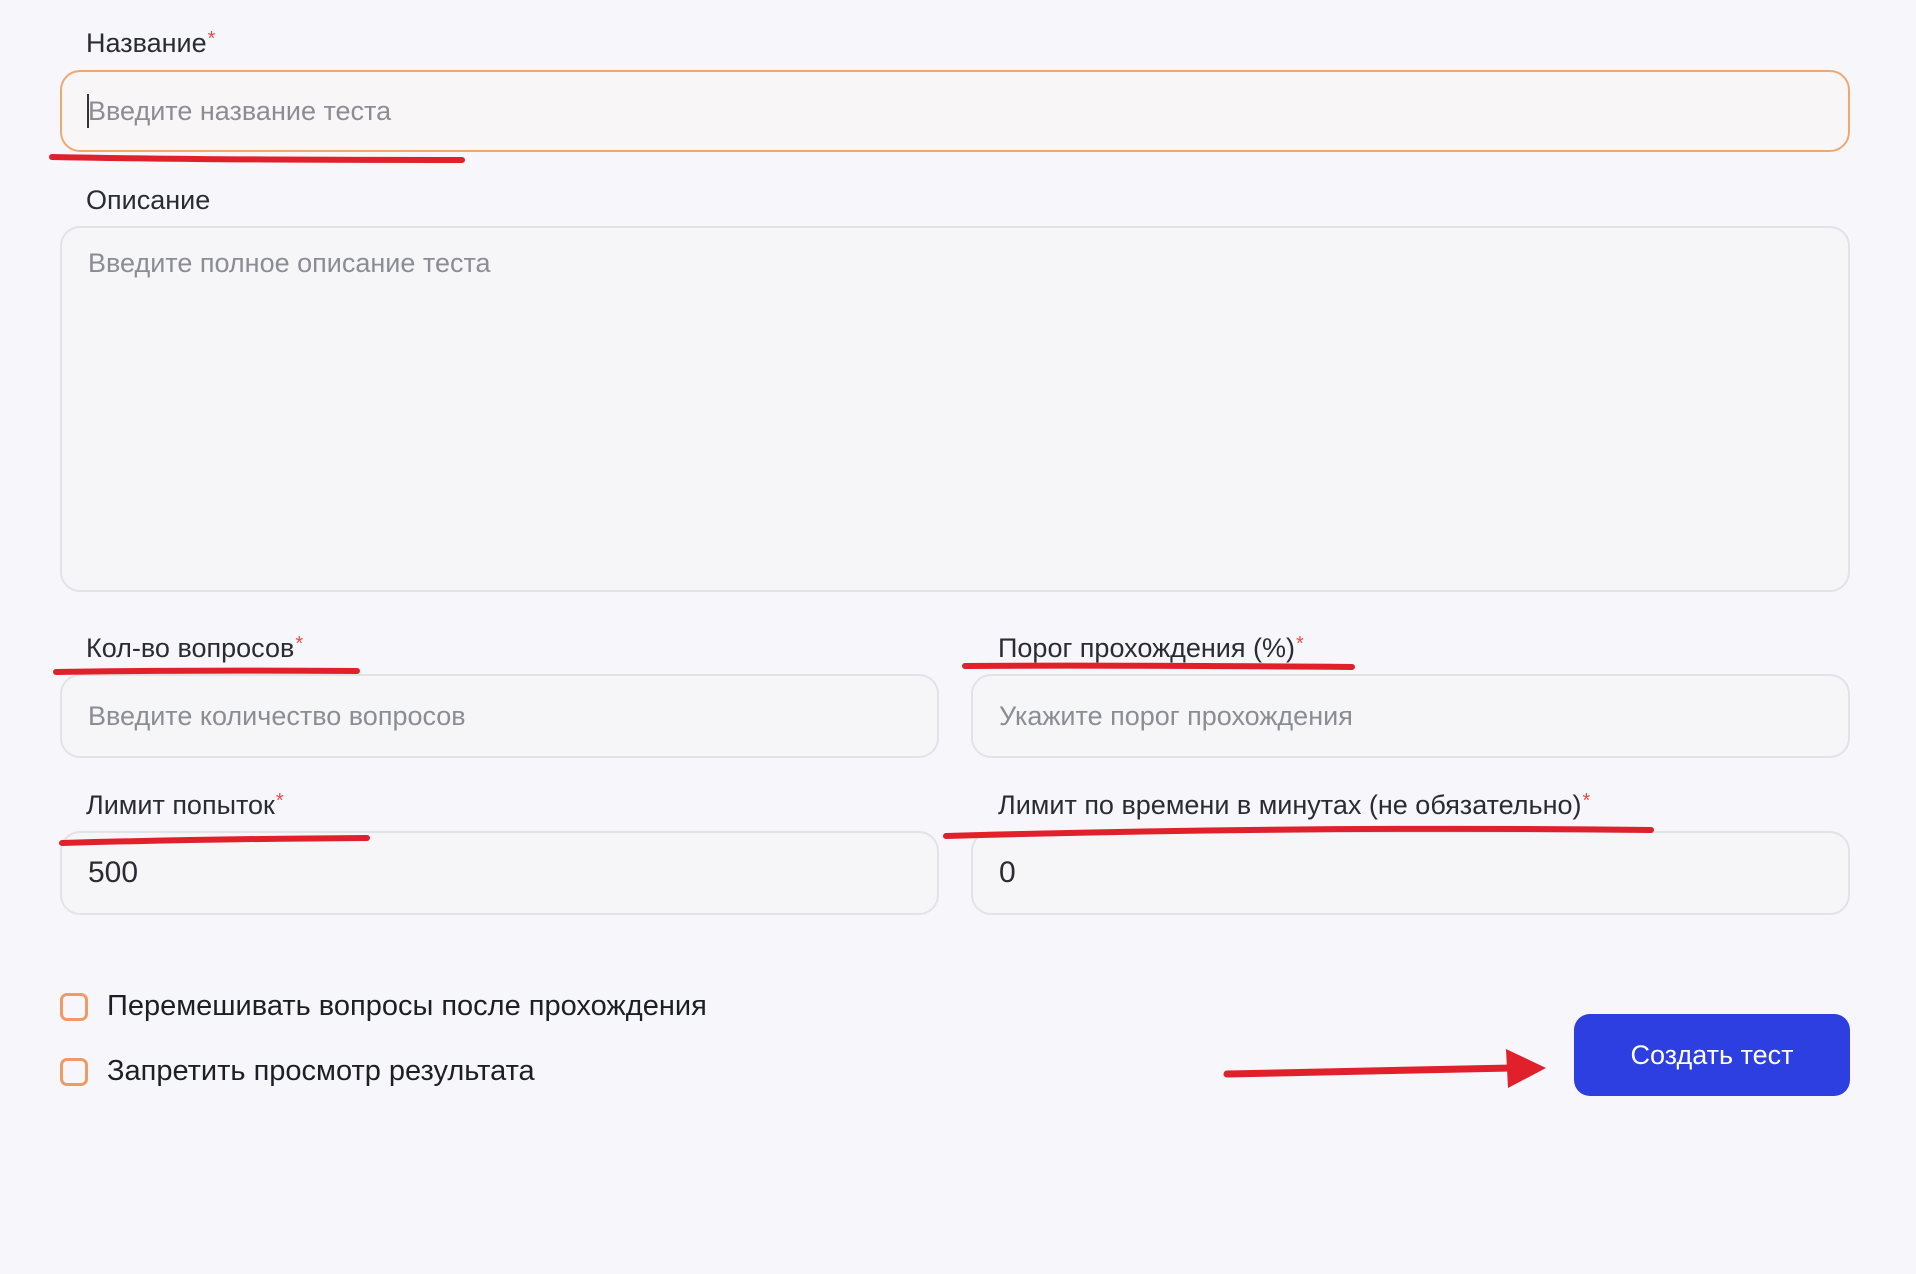  Describe the element at coordinates (1410, 873) in the screenshot. I see `time-limit-input` at that location.